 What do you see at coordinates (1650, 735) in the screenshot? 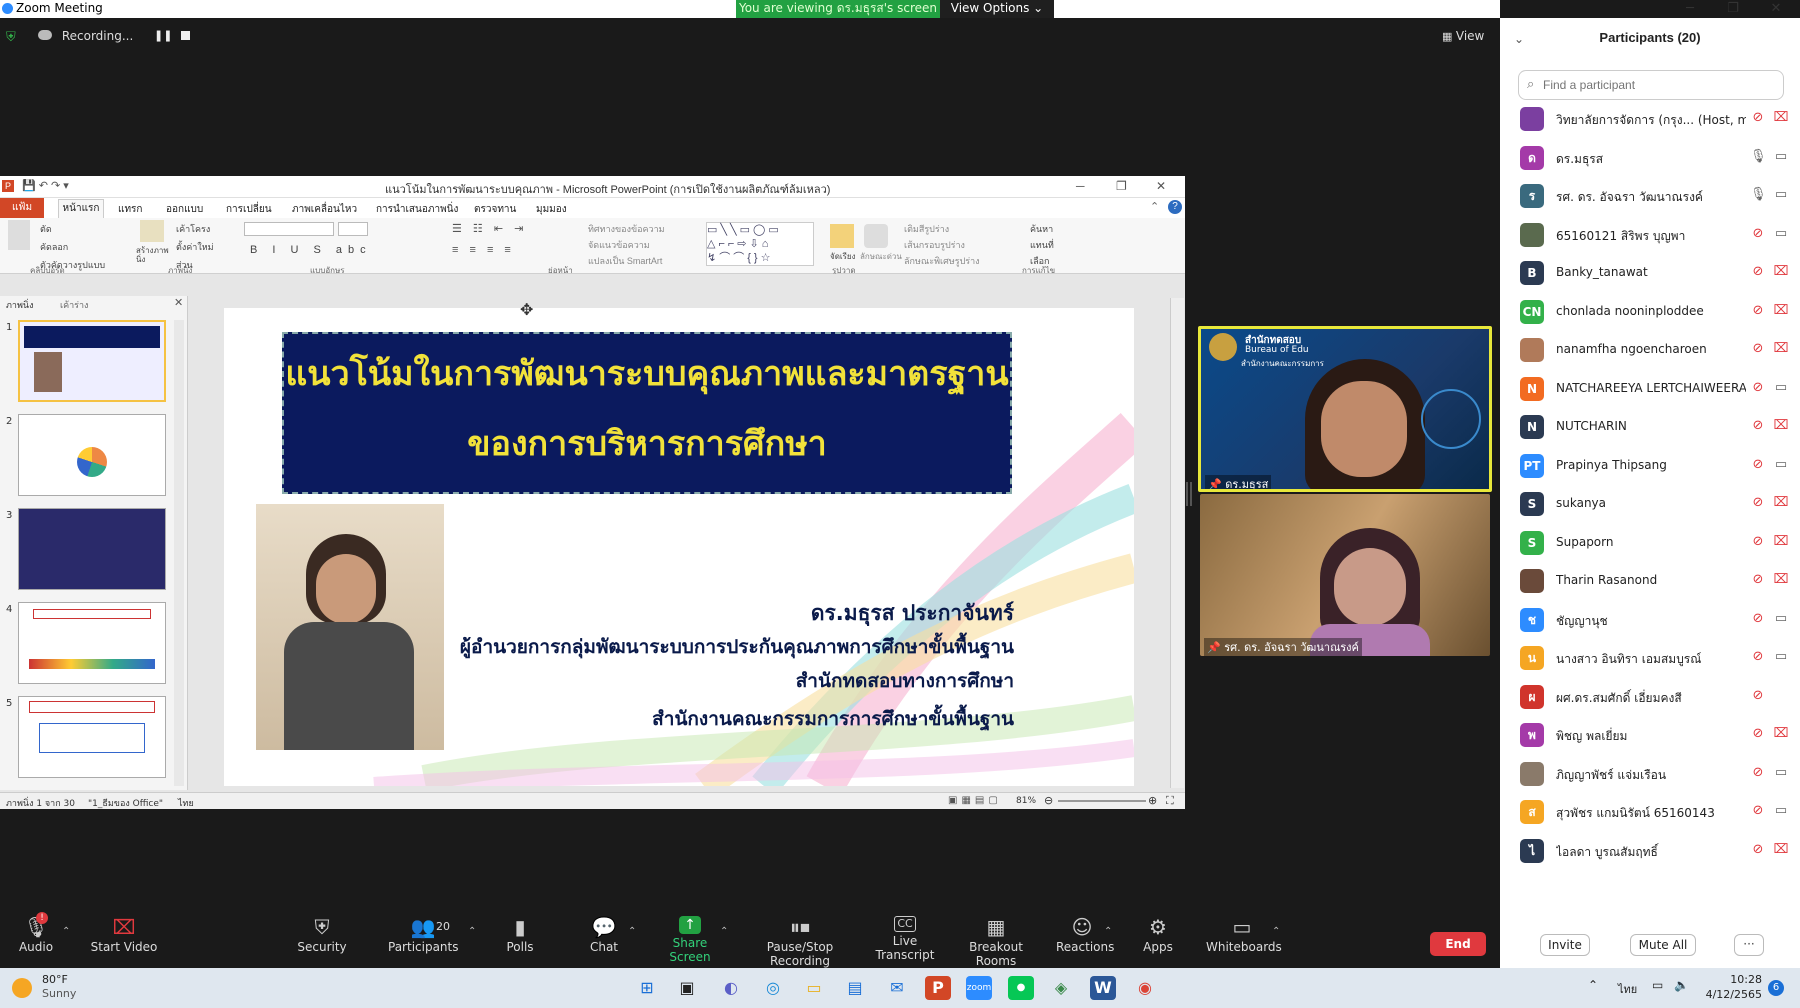
I see `participant-row: พ พิชญ พลเยี่ยม ⊘ ⌧` at bounding box center [1650, 735].